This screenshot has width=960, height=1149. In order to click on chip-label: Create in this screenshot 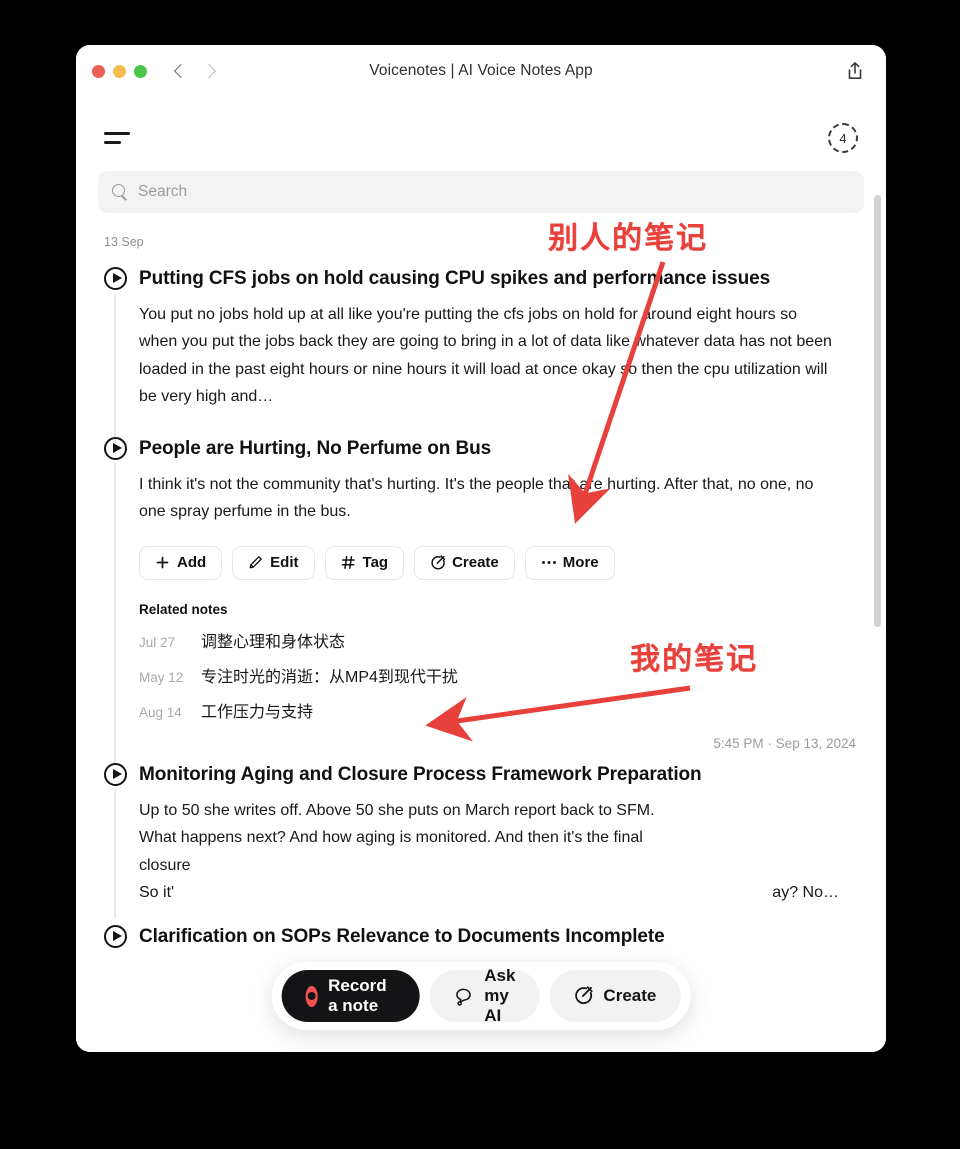, I will do `click(475, 563)`.